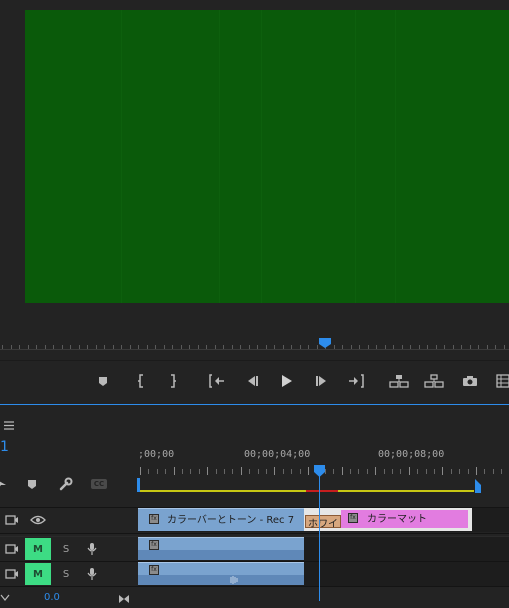 This screenshot has height=608, width=509. Describe the element at coordinates (397, 519) in the screenshot. I see `clip-name: カラーマット` at that location.